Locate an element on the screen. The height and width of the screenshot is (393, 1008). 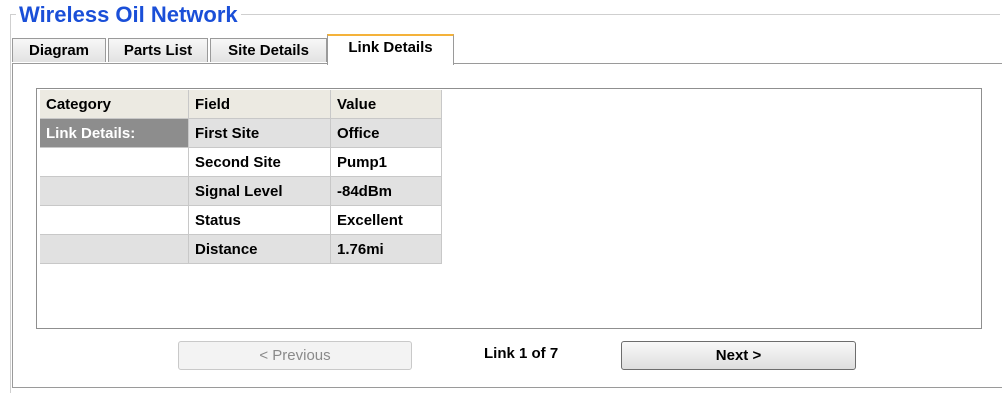
next-button: Next > is located at coordinates (738, 355).